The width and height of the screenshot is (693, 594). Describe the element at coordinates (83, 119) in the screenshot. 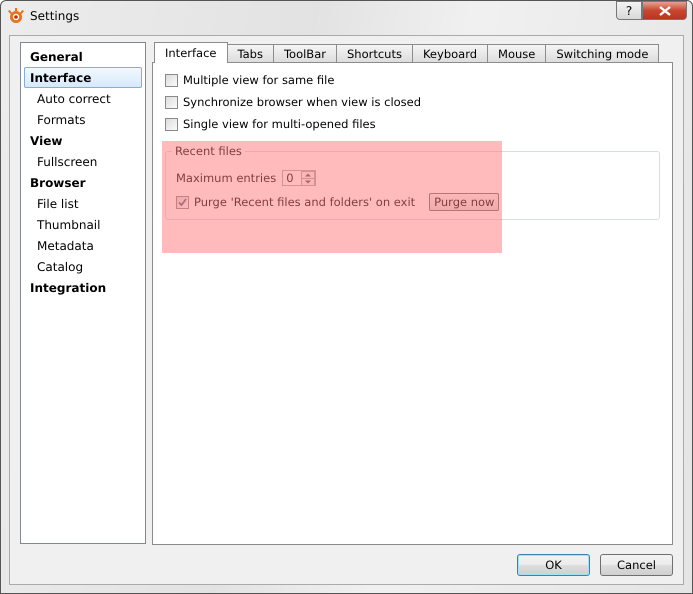

I see `tree-item: Formats` at that location.